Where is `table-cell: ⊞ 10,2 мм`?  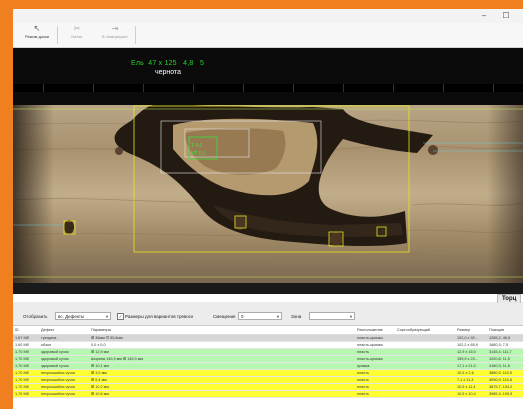
table-cell: ⊞ 10,2 мм is located at coordinates (222, 387).